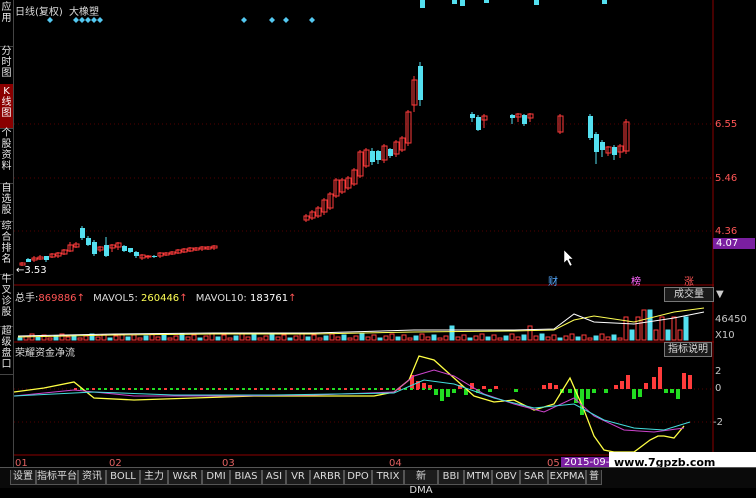  What do you see at coordinates (421, 483) in the screenshot?
I see `indicator-tab: 新DMA` at bounding box center [421, 483].